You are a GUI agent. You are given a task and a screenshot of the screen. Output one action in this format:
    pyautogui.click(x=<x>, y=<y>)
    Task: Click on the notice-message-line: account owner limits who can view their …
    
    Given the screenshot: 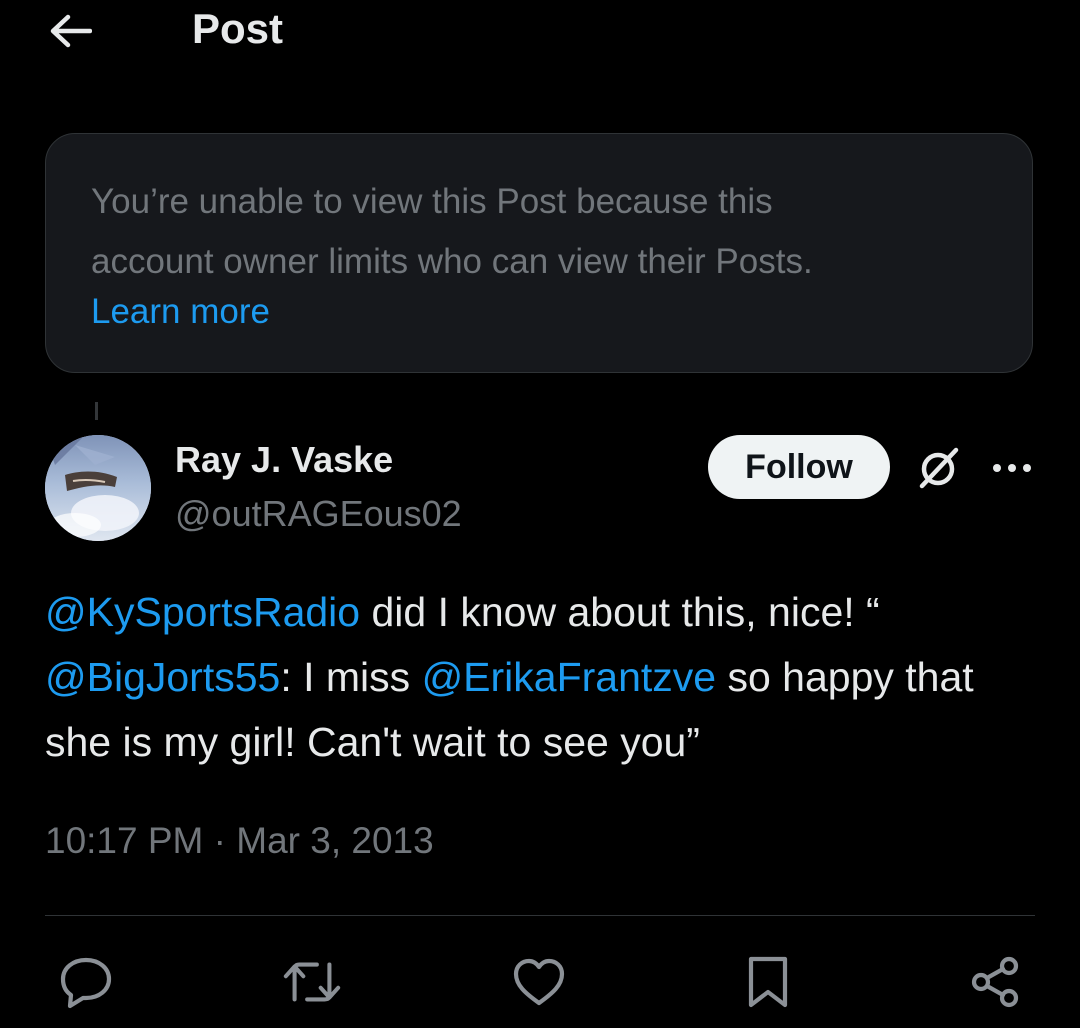 What is the action you would take?
    pyautogui.click(x=452, y=261)
    